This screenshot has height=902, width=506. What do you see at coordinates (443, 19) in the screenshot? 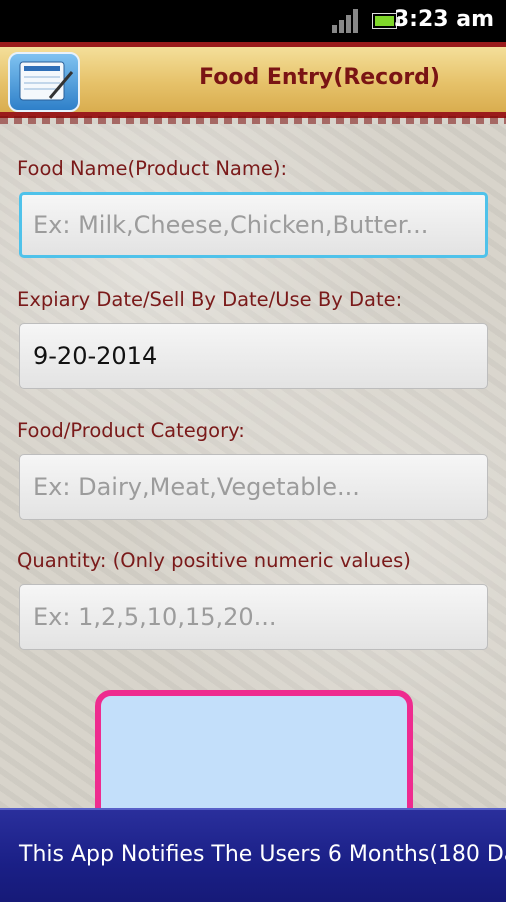
I see `clock: 3:23 am` at bounding box center [443, 19].